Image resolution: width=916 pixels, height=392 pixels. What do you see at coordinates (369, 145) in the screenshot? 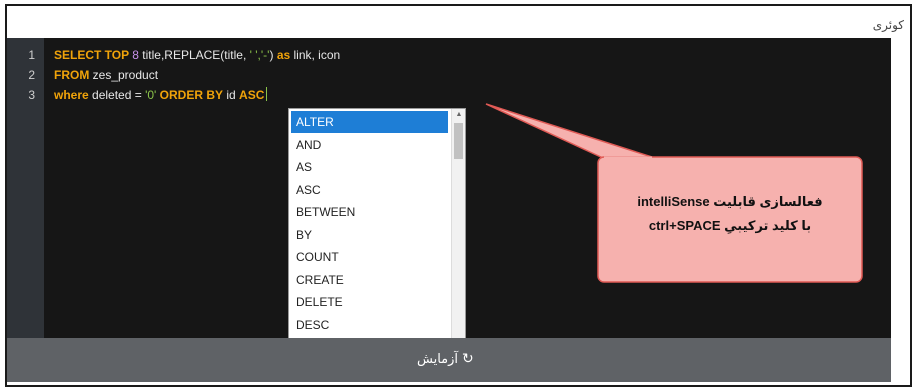
I see `autocomplete-item: AND` at bounding box center [369, 145].